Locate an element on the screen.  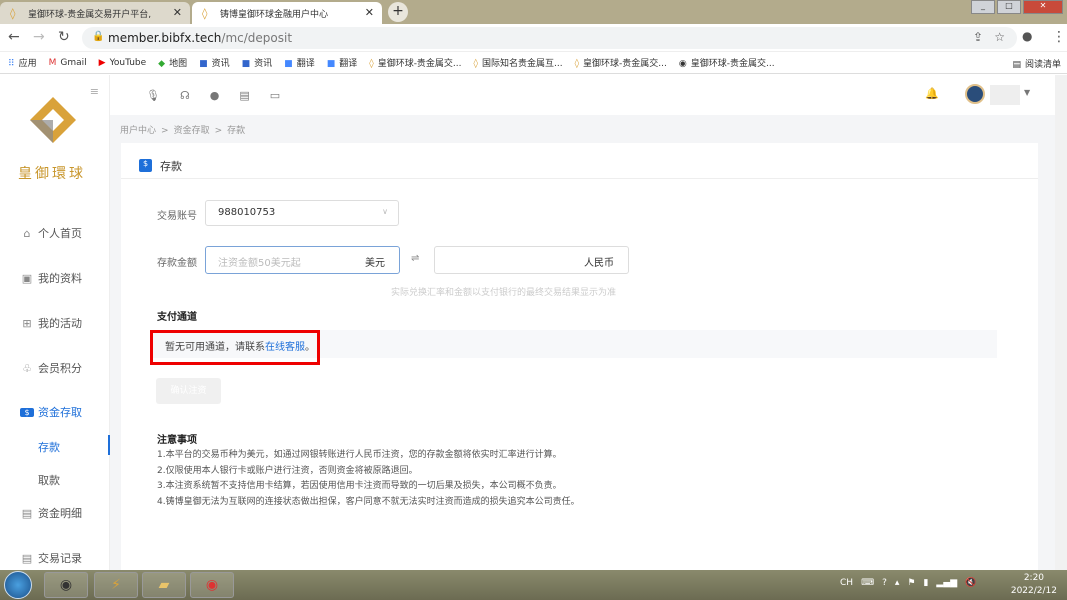
flag-icon: ⚑ is located at coordinates (911, 583).